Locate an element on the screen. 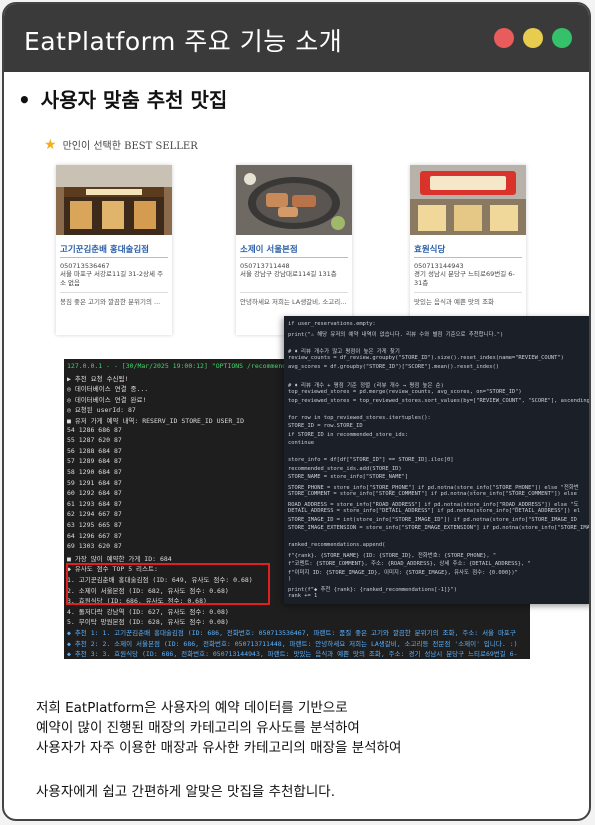 This screenshot has width=595, height=825. store-description: 맛있는 음식과 예쁜 맛의 조화 is located at coordinates (454, 302).